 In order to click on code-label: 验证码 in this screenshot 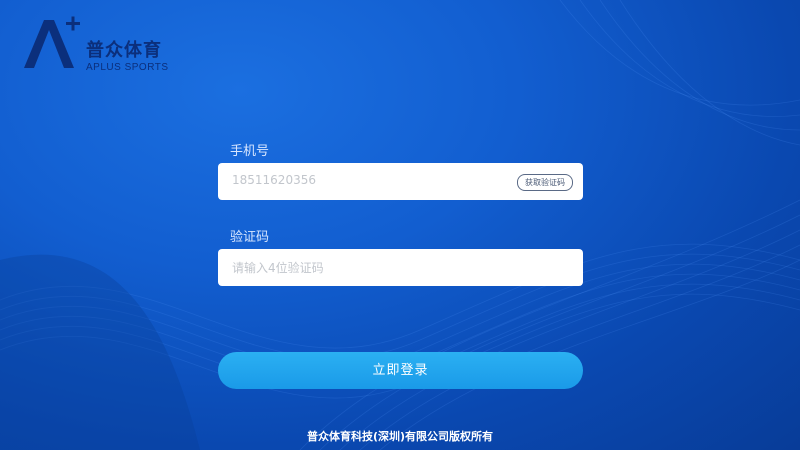, I will do `click(250, 237)`.